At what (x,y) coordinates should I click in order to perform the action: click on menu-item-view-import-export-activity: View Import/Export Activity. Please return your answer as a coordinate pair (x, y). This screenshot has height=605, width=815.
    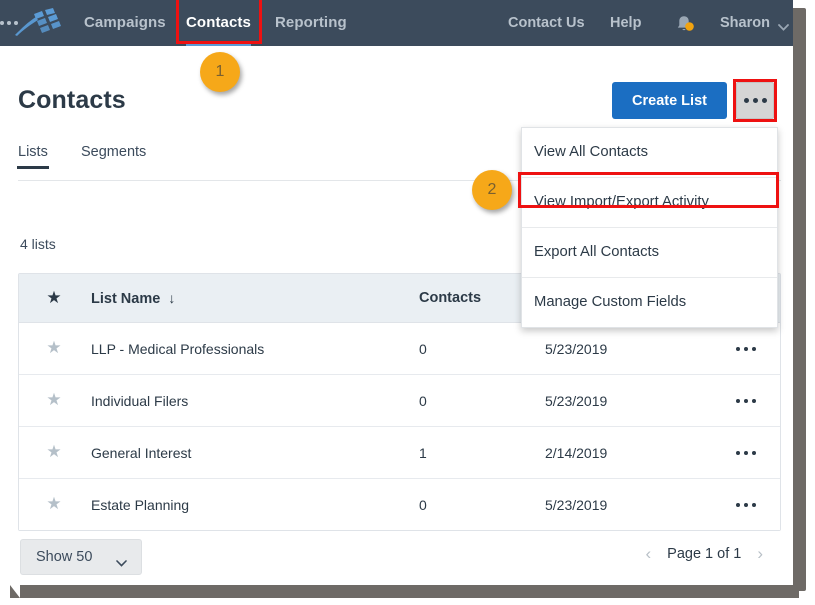
    Looking at the image, I should click on (649, 203).